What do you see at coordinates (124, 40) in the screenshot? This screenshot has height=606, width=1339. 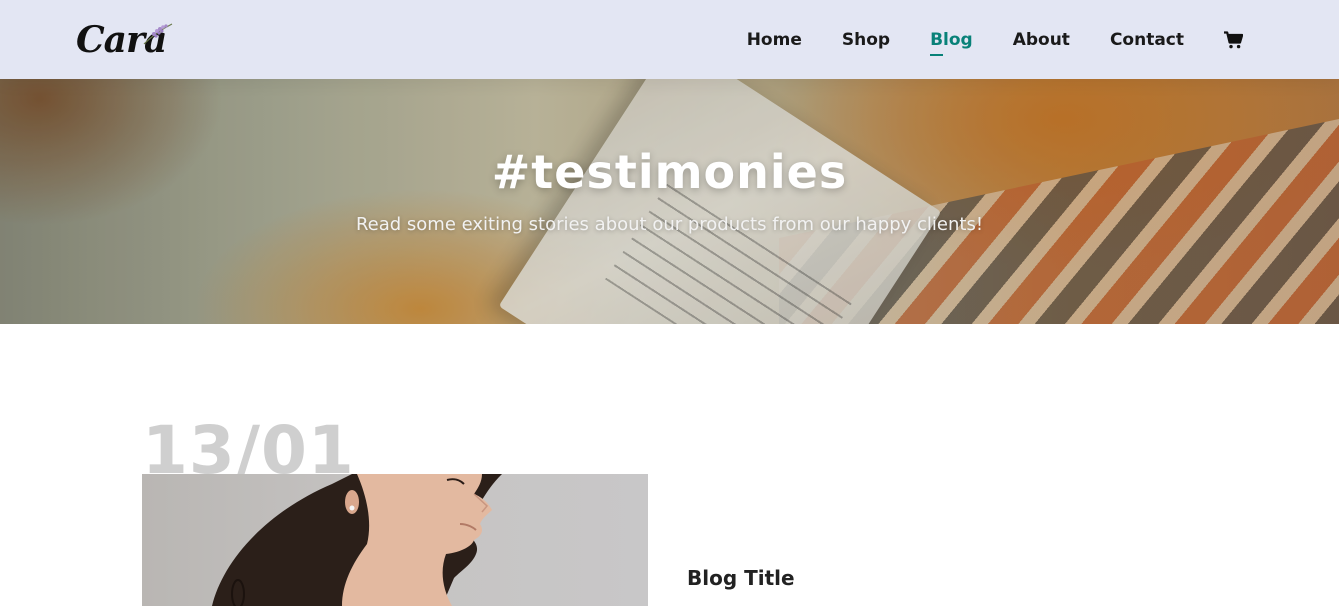 I see `brand-logo: Cara` at bounding box center [124, 40].